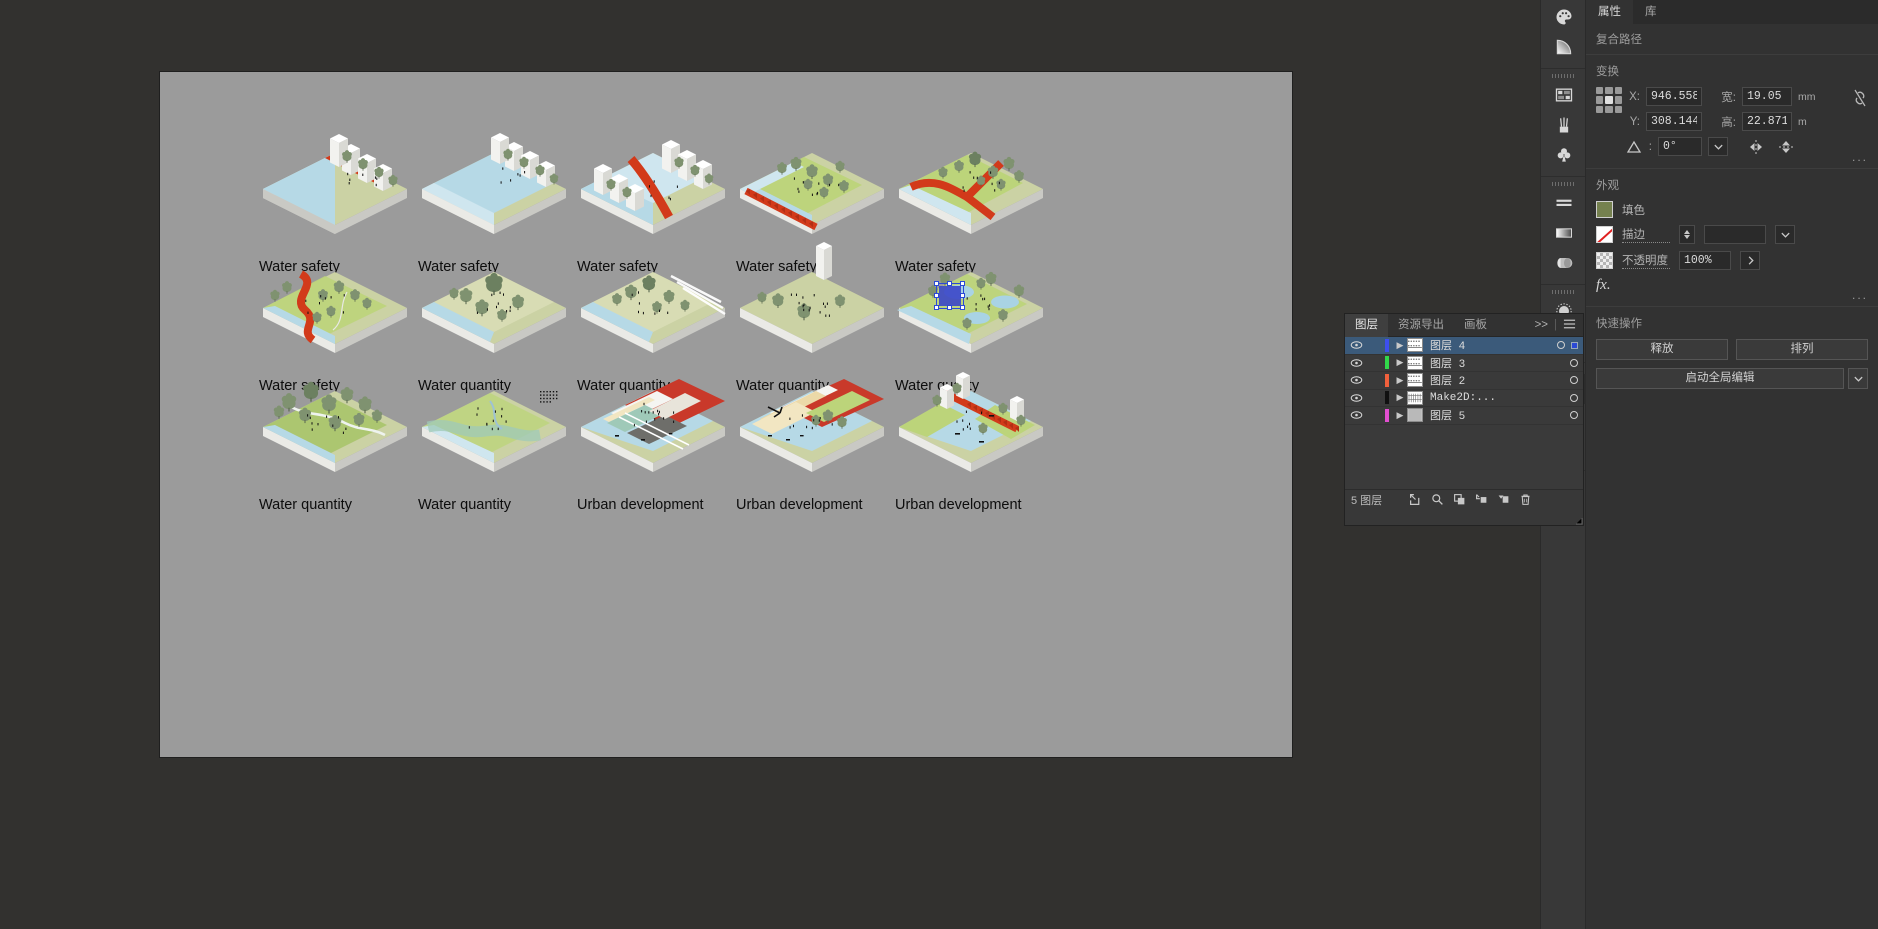  I want to click on reference-point-selector, so click(1609, 100).